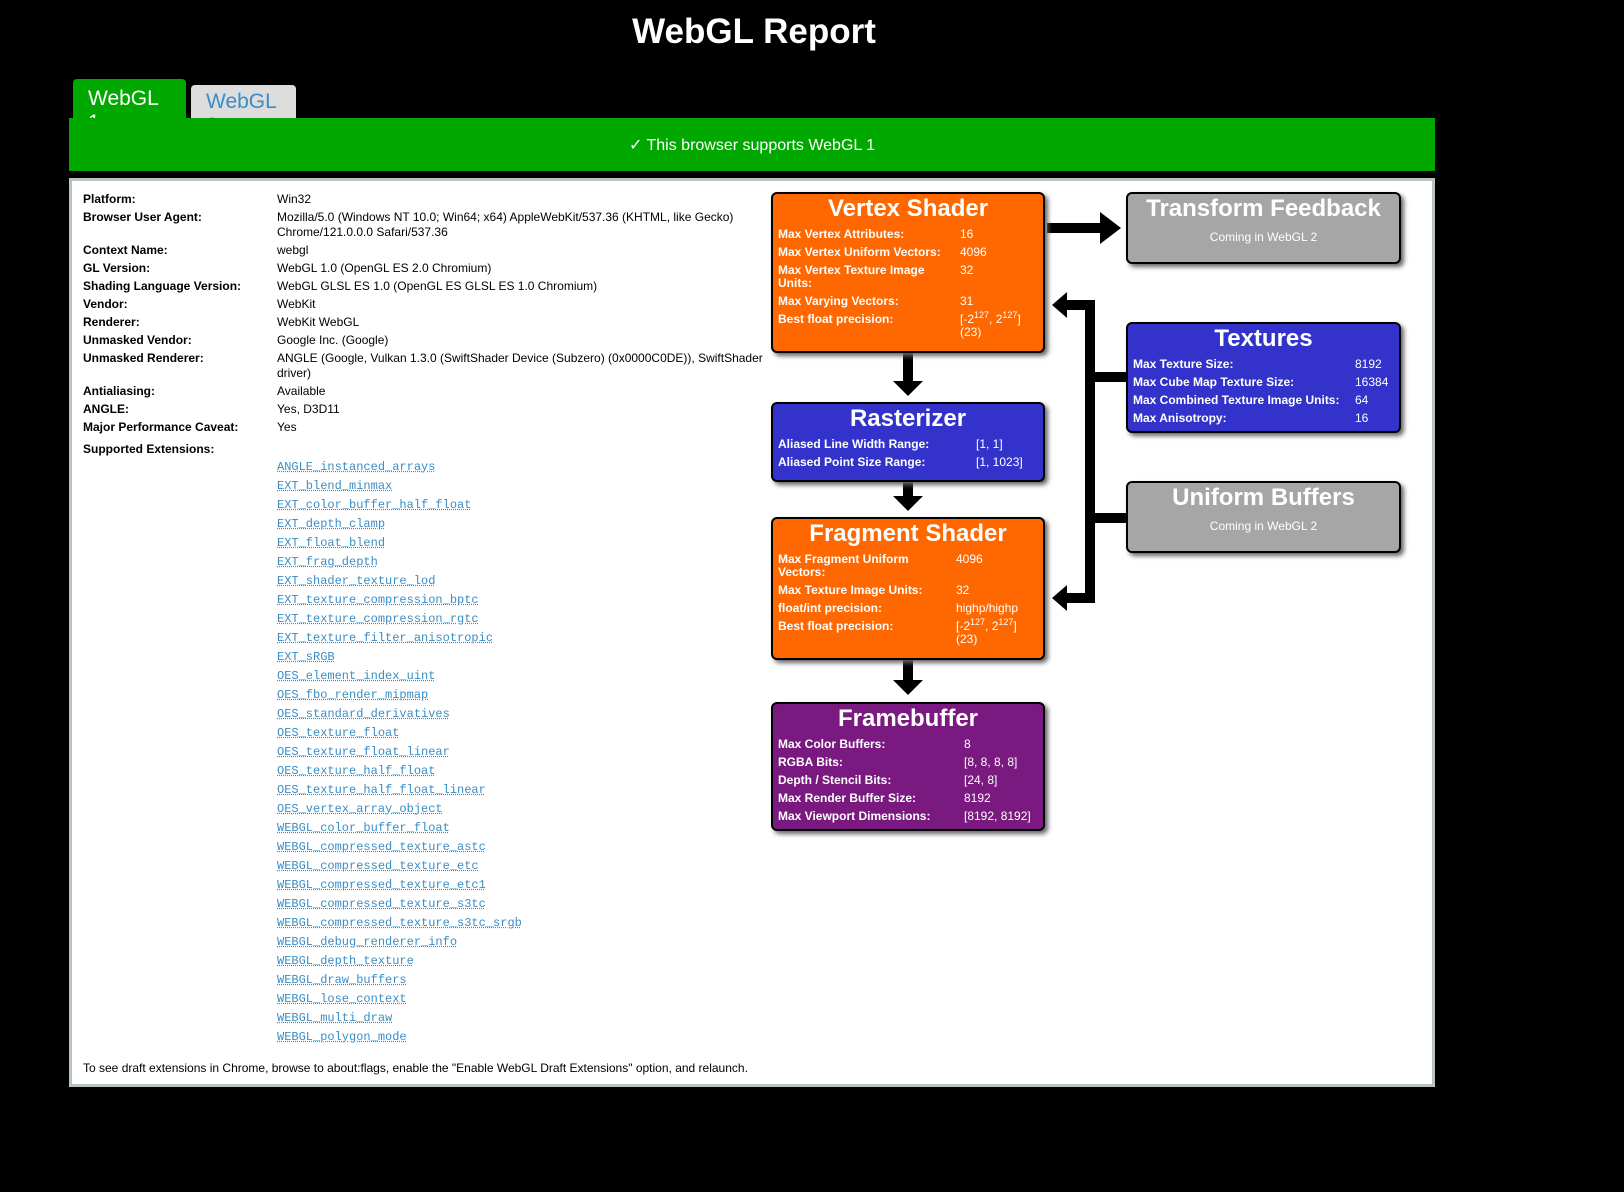 Image resolution: width=1624 pixels, height=1192 pixels. Describe the element at coordinates (999, 462) in the screenshot. I see `stat-value: [1, 1023]` at that location.